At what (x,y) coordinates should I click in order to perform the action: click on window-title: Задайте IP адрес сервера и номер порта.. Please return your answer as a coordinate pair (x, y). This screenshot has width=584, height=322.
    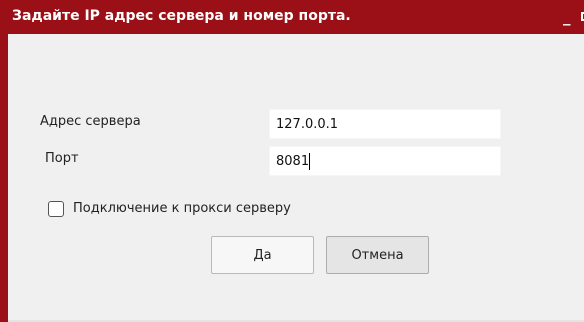
    Looking at the image, I should click on (181, 16).